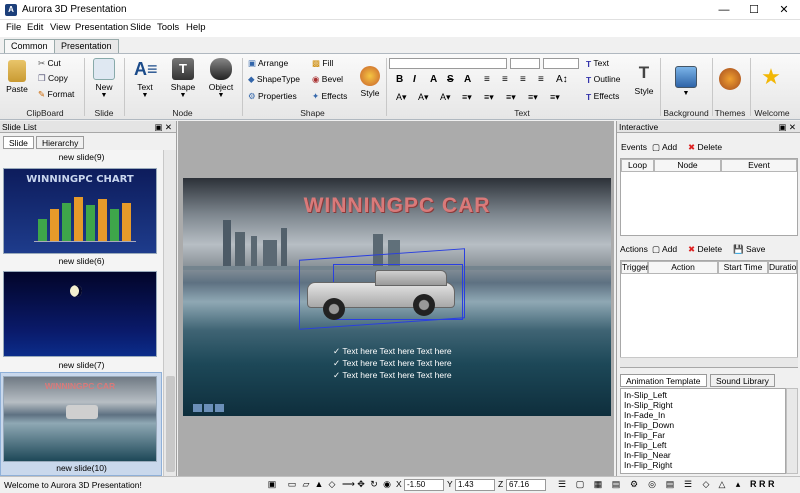 The width and height of the screenshot is (800, 493). What do you see at coordinates (663, 380) in the screenshot?
I see `tab-animation-template: Animation Template` at bounding box center [663, 380].